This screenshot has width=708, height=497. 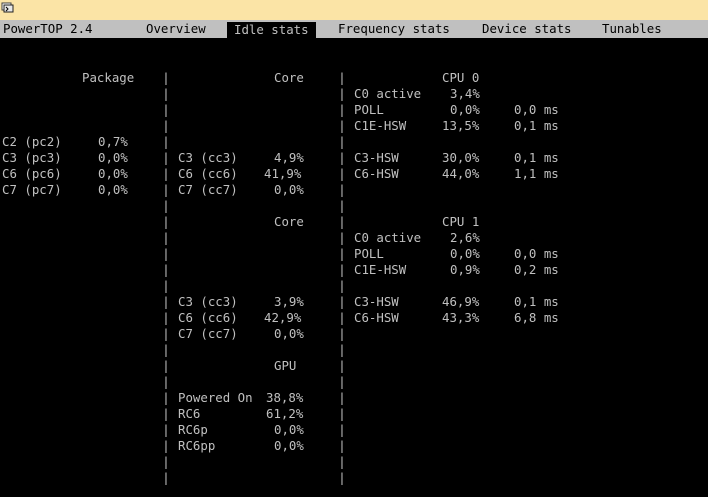 What do you see at coordinates (113, 141) in the screenshot?
I see `package-state-value: 0,7%` at bounding box center [113, 141].